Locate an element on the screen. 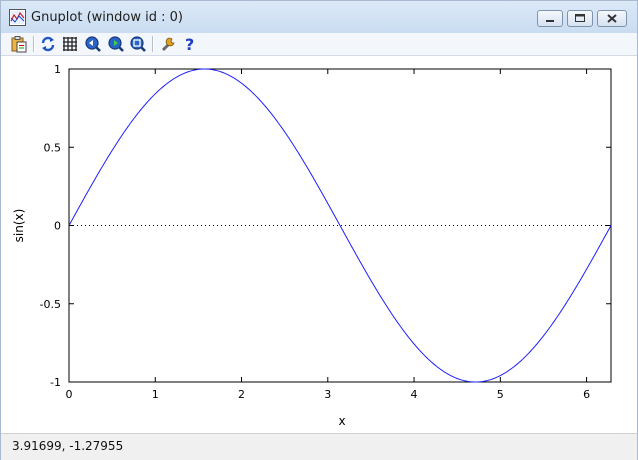 The image size is (638, 460). x-axis-label: x is located at coordinates (341, 421).